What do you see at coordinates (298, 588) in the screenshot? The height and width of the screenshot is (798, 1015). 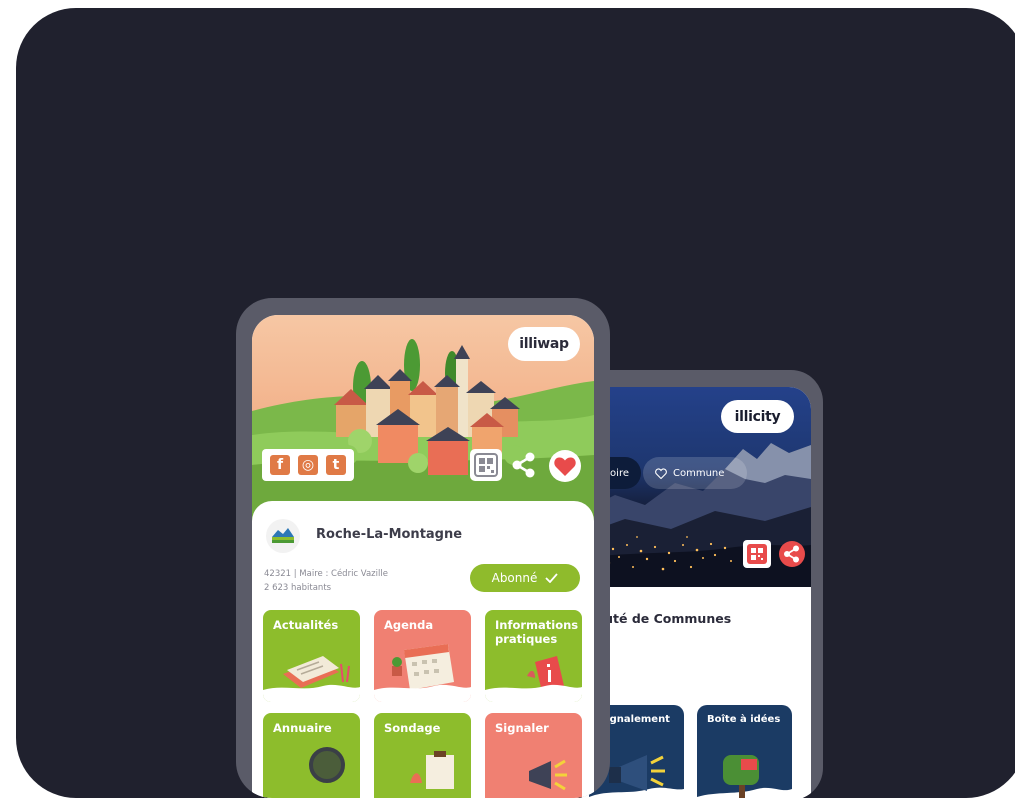 I see `town-population: 2 623 habitants` at bounding box center [298, 588].